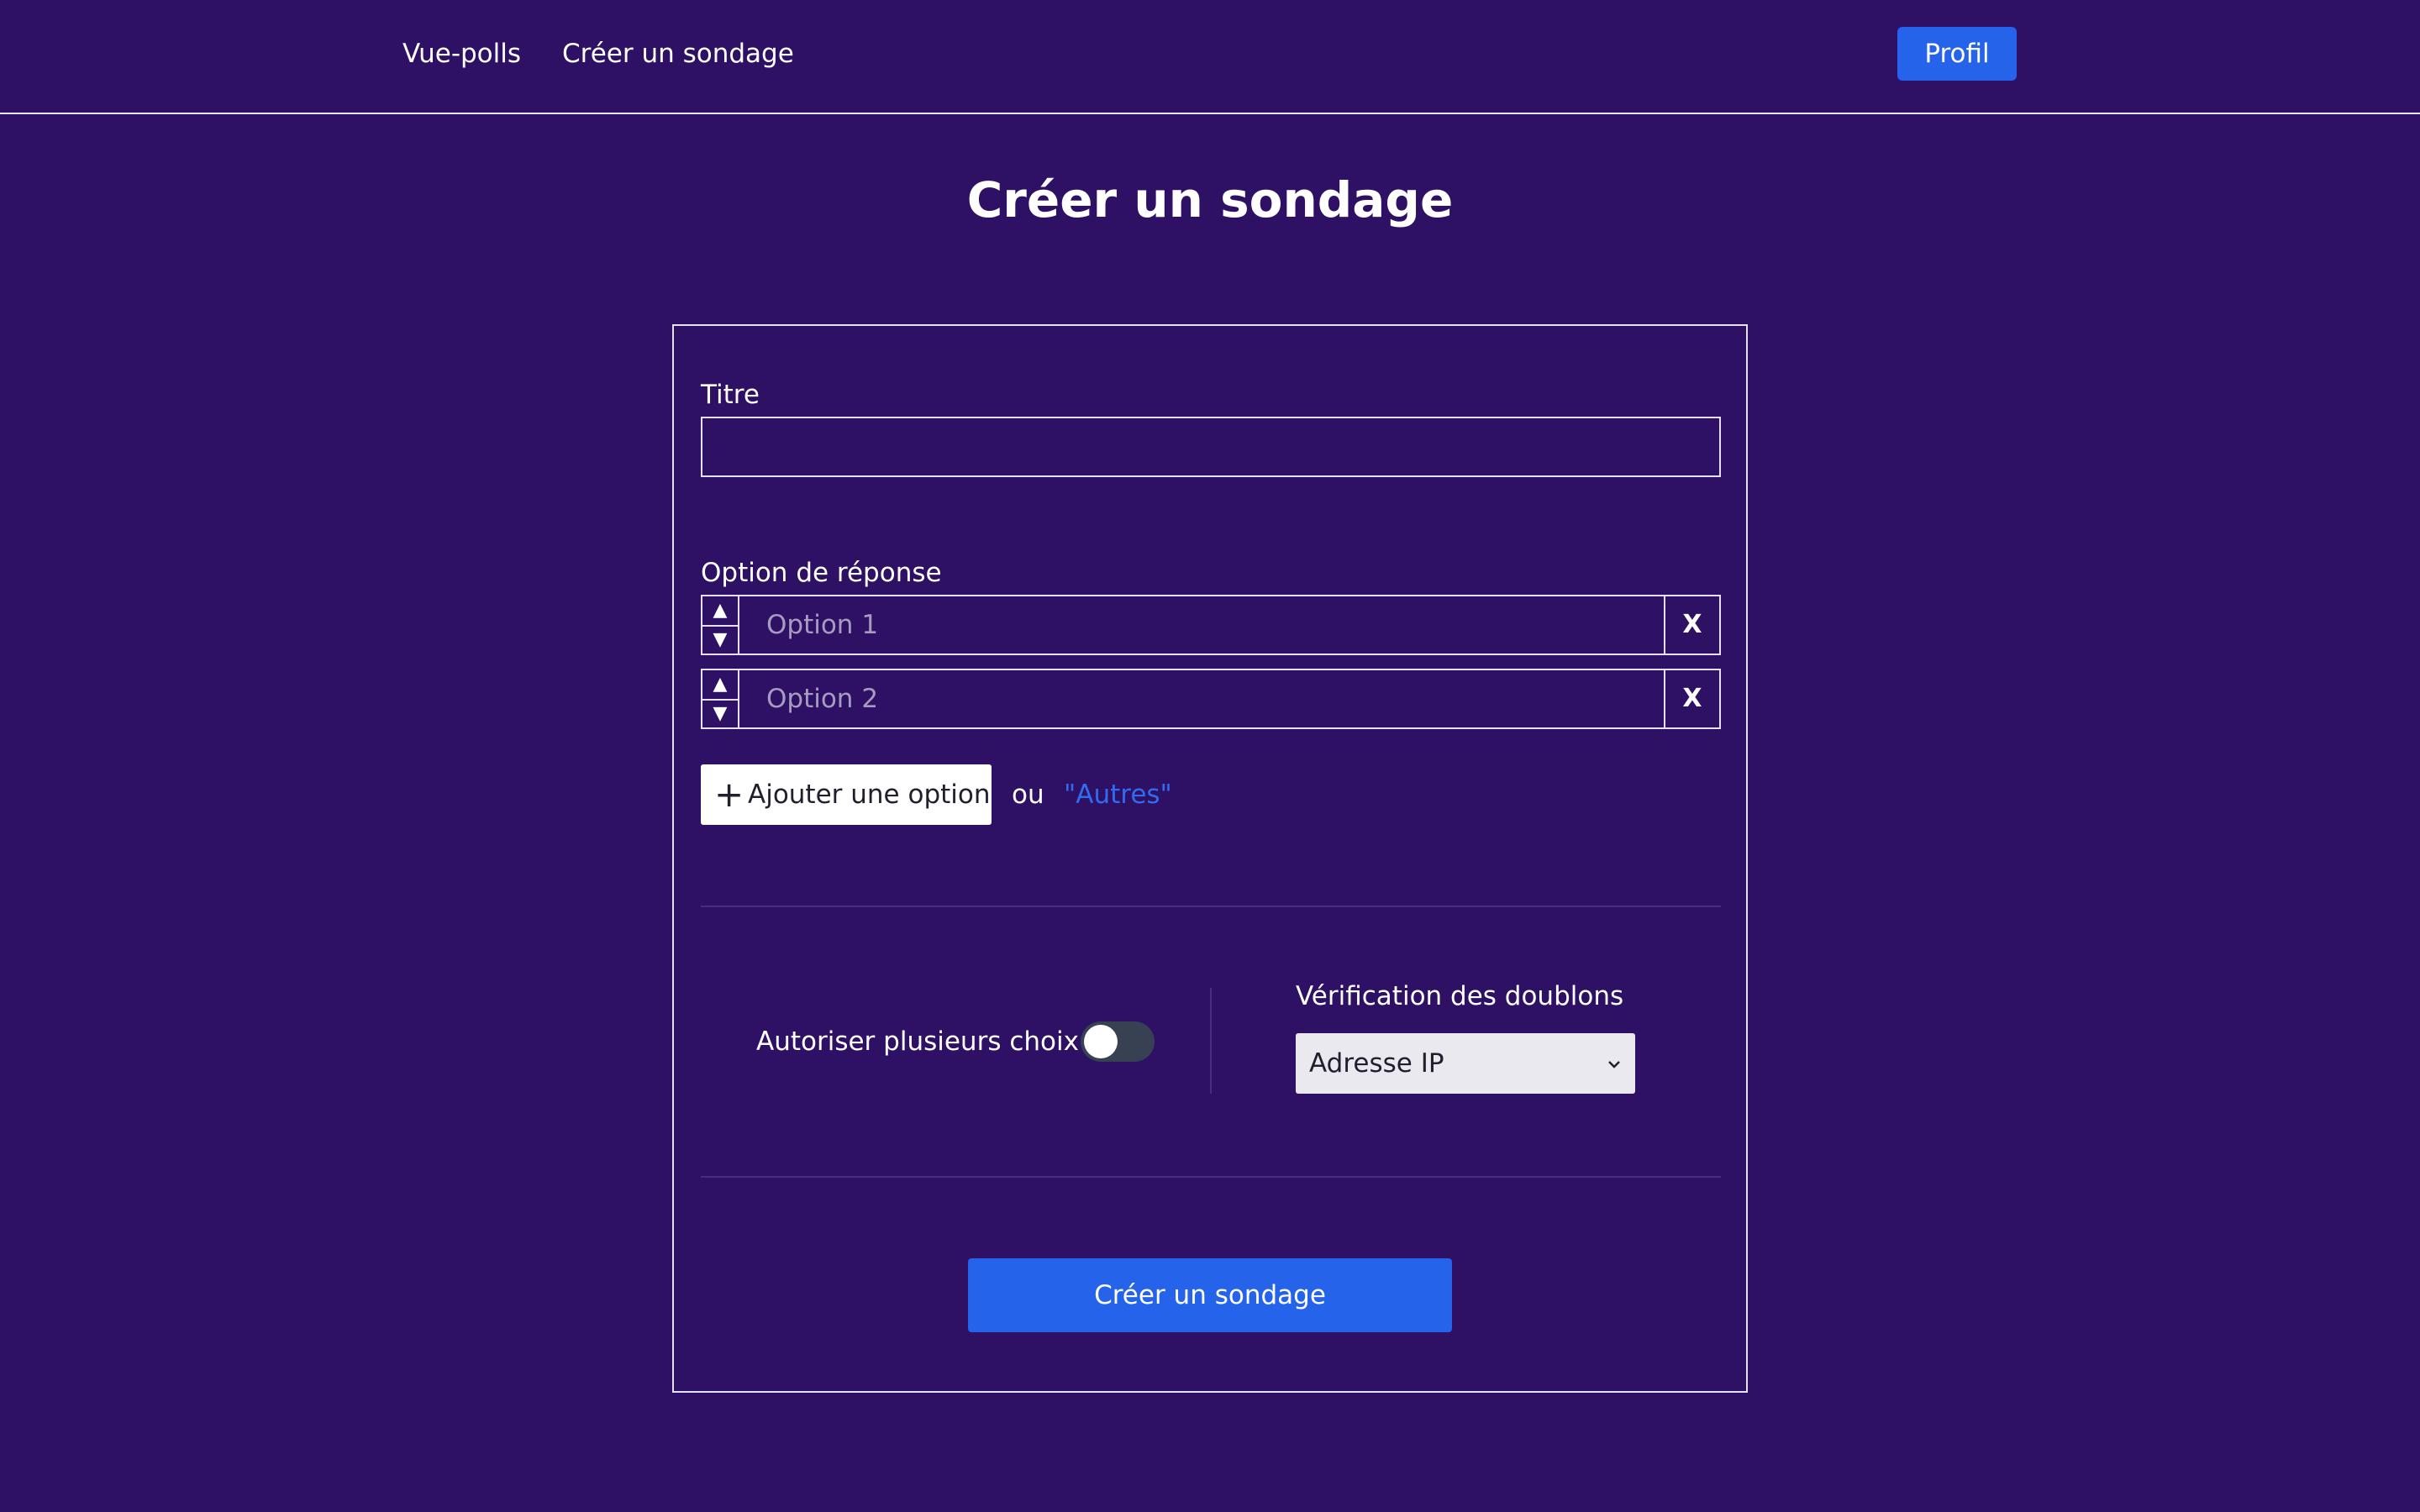  I want to click on vertical-divider, so click(1211, 1041).